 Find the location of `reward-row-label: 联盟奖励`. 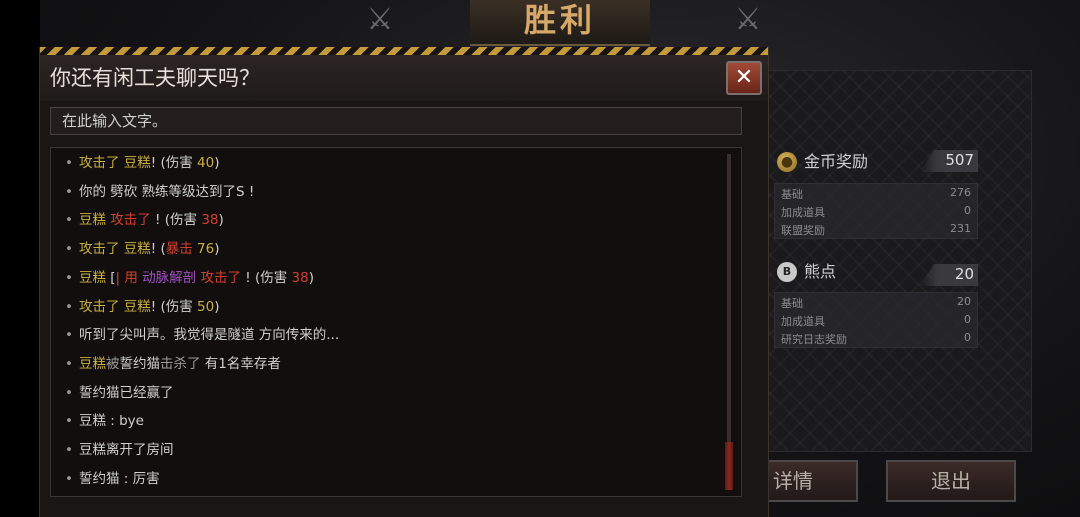

reward-row-label: 联盟奖励 is located at coordinates (803, 230).